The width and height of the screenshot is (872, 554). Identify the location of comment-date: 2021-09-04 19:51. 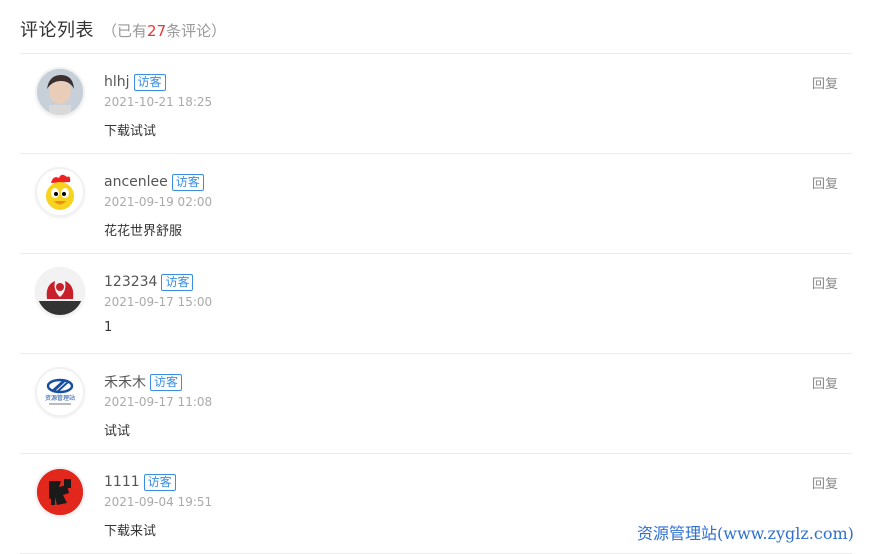
(158, 502).